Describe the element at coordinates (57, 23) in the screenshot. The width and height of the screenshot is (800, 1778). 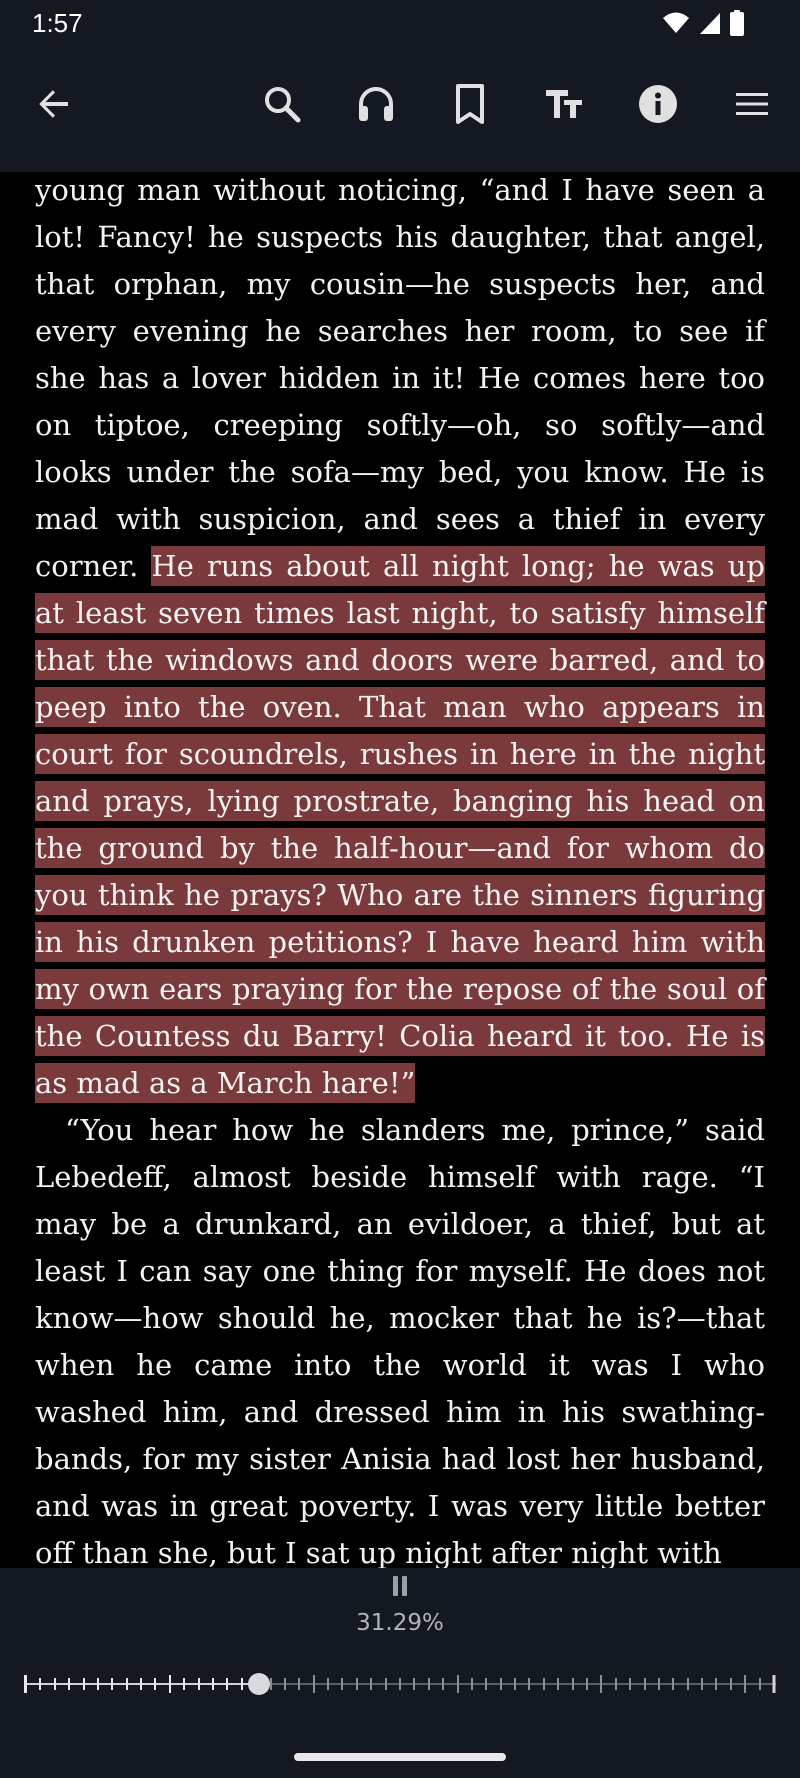
I see `status-time: 1:57` at that location.